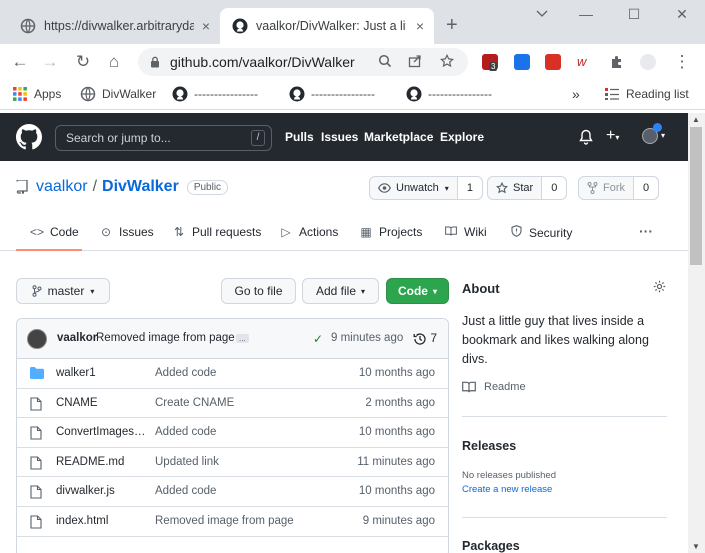  What do you see at coordinates (215, 94) in the screenshot?
I see `bookmark-github-1: ----------------` at bounding box center [215, 94].